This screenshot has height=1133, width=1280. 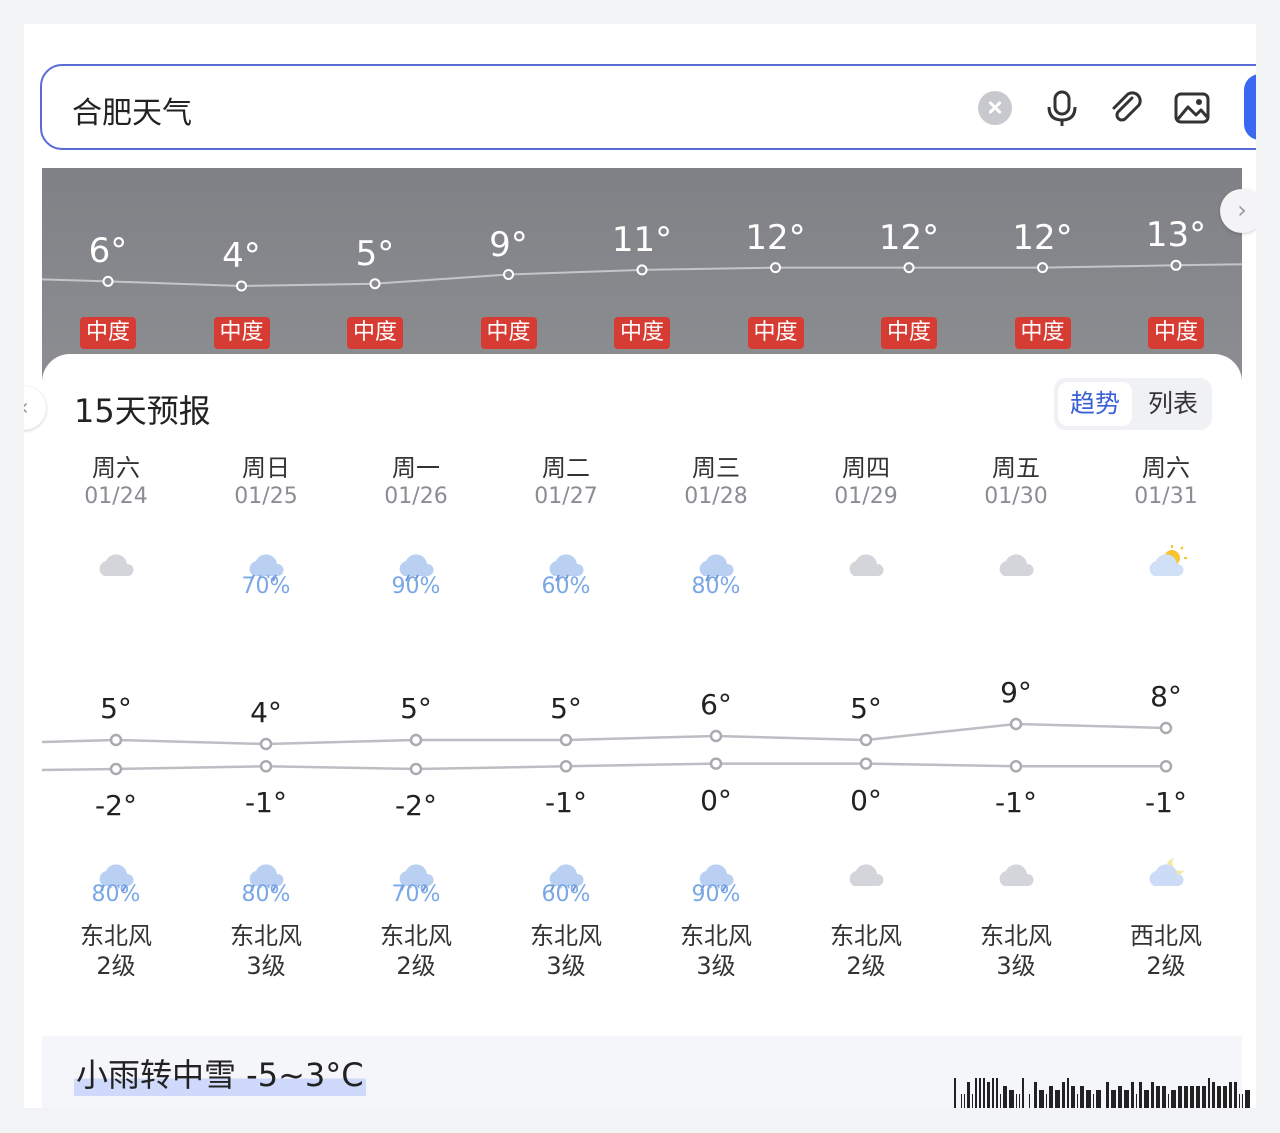 I want to click on day-column: 周四 01/29 5° 0° 东北风 2级, so click(x=866, y=684).